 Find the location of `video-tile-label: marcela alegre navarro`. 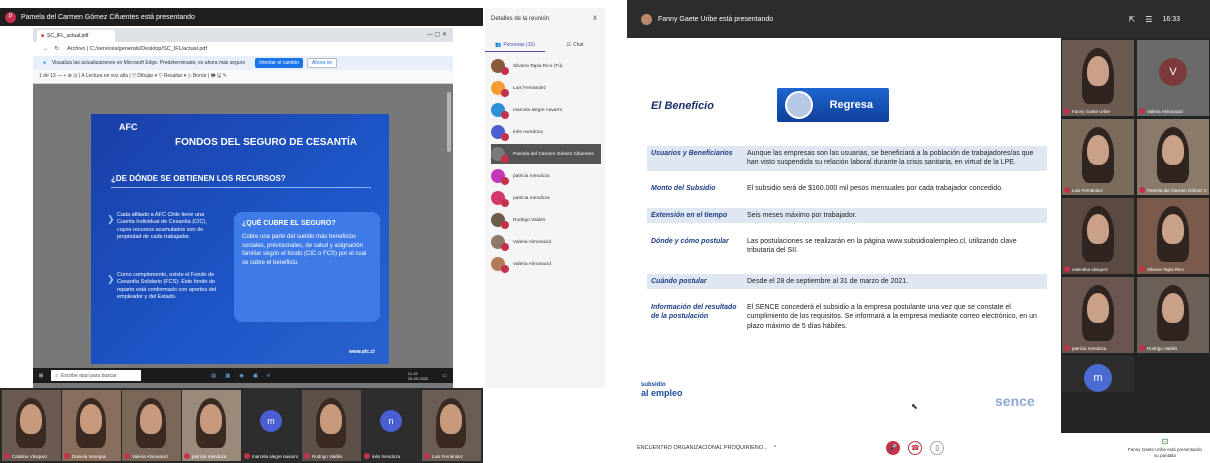

video-tile-label: marcela alegre navarro is located at coordinates (271, 456).